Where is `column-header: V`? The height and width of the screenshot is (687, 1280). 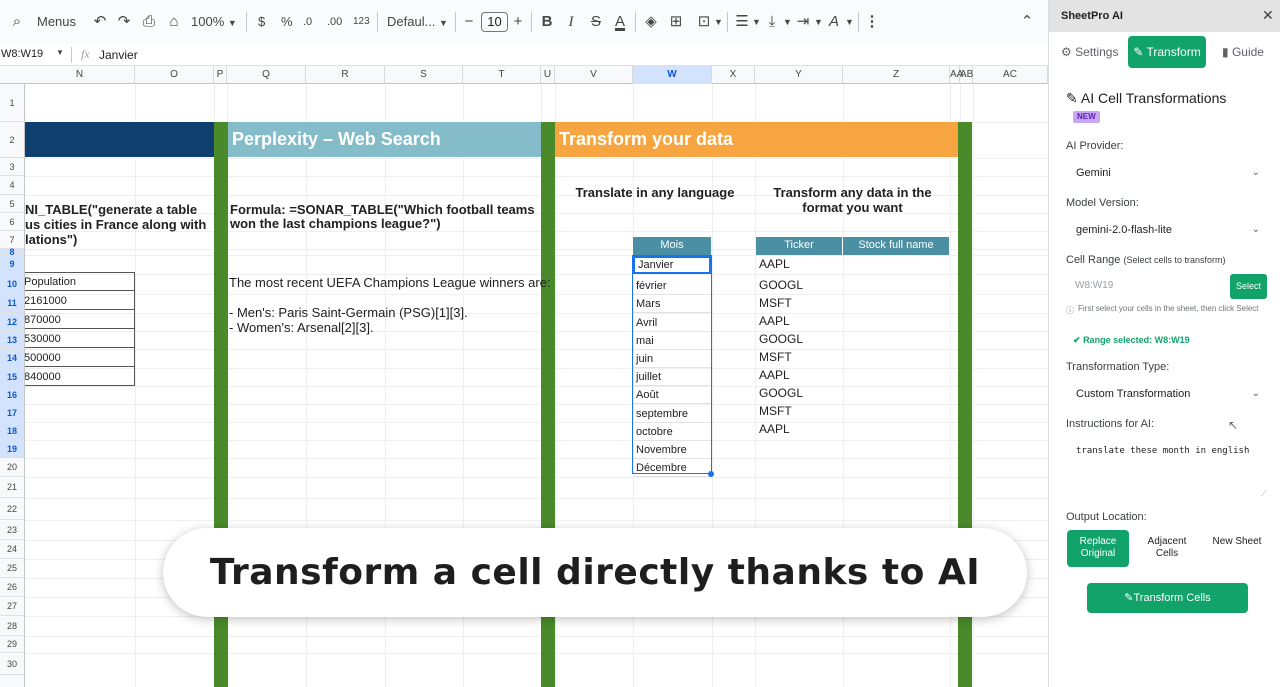 column-header: V is located at coordinates (594, 75).